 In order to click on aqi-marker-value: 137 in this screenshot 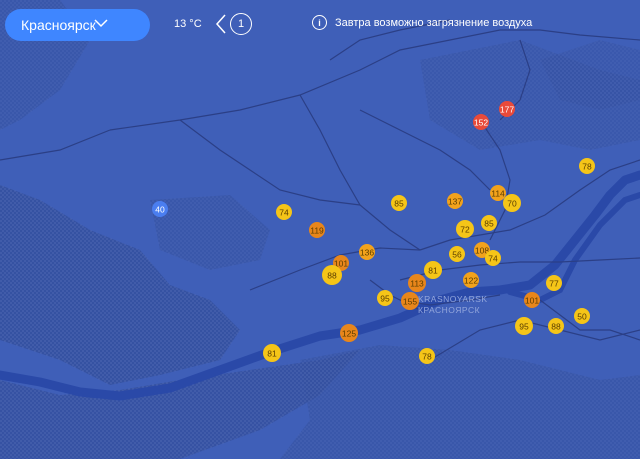, I will do `click(455, 202)`.